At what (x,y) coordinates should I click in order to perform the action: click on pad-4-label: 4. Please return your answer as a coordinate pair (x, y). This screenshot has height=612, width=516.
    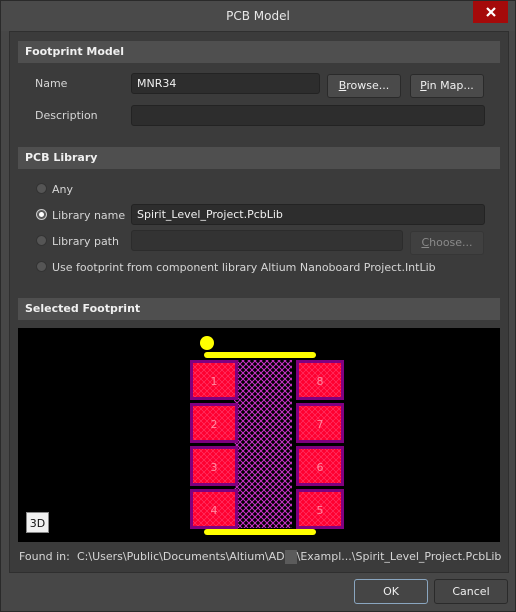
    Looking at the image, I should click on (214, 510).